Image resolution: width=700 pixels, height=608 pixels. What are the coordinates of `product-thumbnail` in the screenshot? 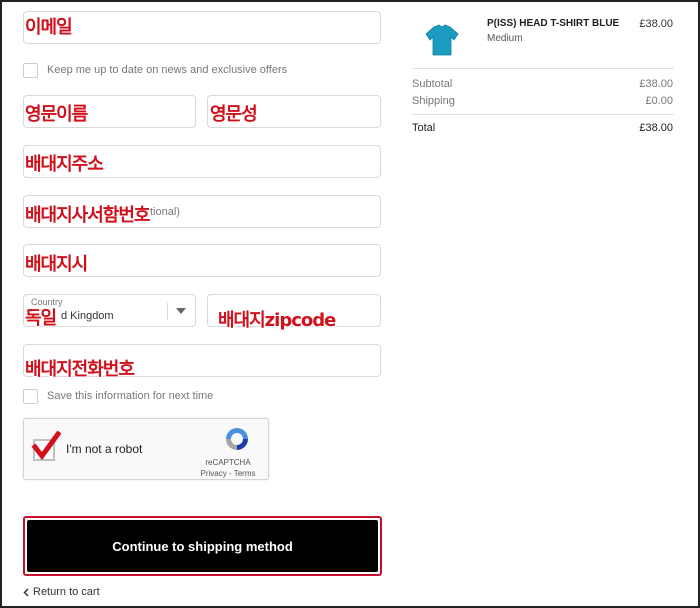 It's located at (442, 41).